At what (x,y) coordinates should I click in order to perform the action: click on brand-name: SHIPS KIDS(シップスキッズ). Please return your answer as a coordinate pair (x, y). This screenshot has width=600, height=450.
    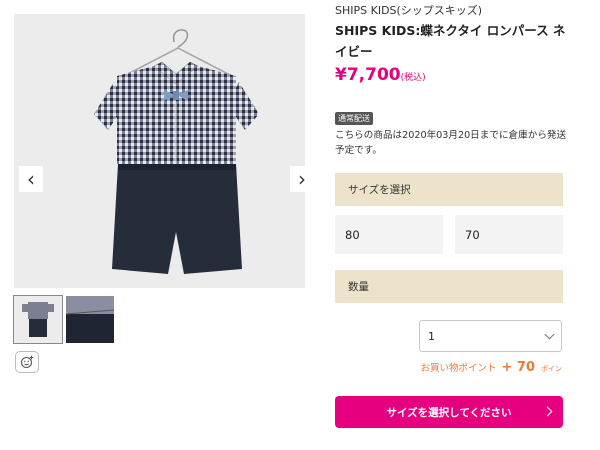
    Looking at the image, I should click on (408, 10).